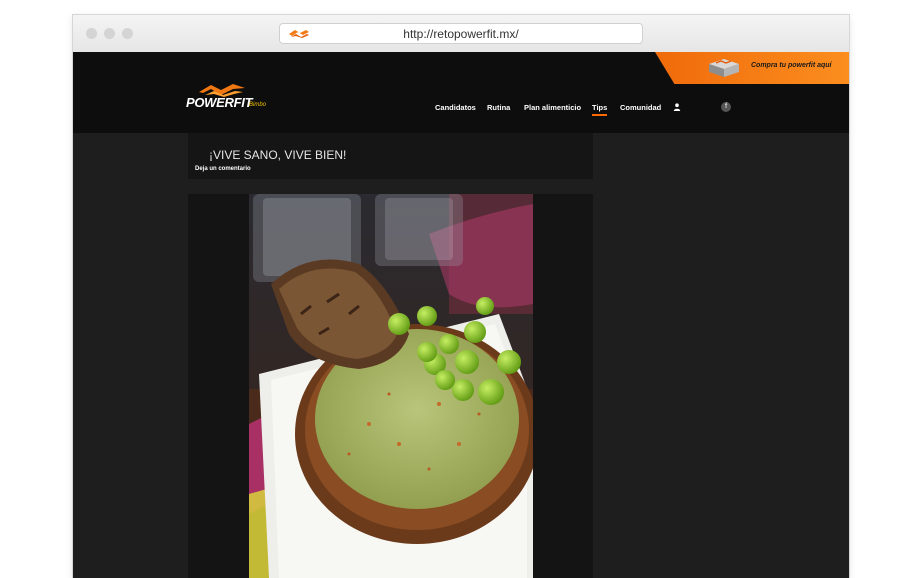 The image size is (924, 578). What do you see at coordinates (91, 33) in the screenshot?
I see `close-window-button` at bounding box center [91, 33].